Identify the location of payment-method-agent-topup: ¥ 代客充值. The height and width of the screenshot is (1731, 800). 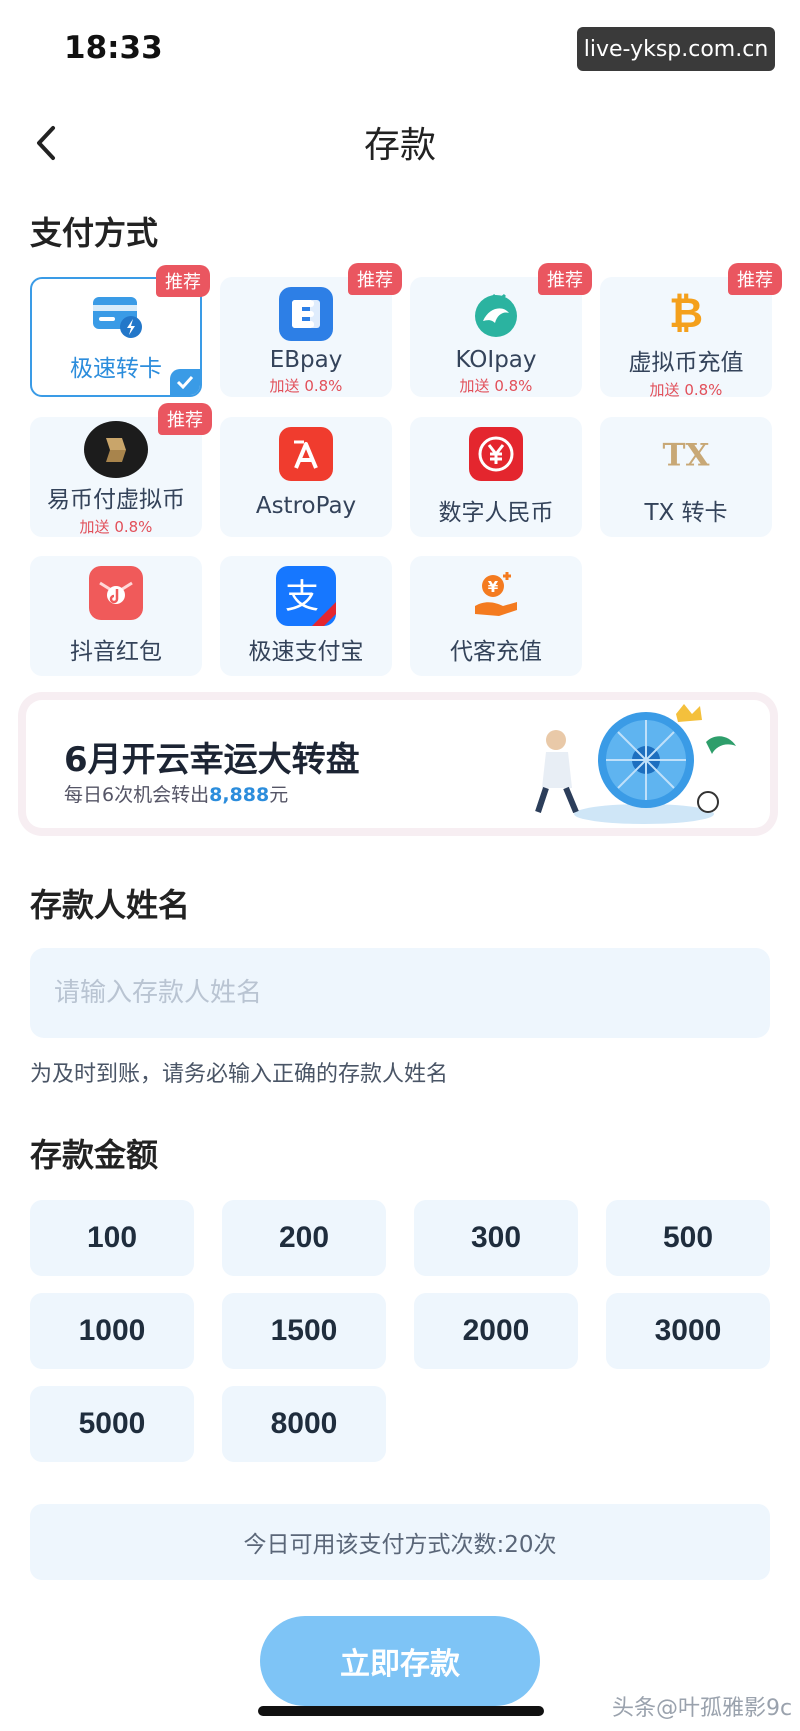
(496, 616).